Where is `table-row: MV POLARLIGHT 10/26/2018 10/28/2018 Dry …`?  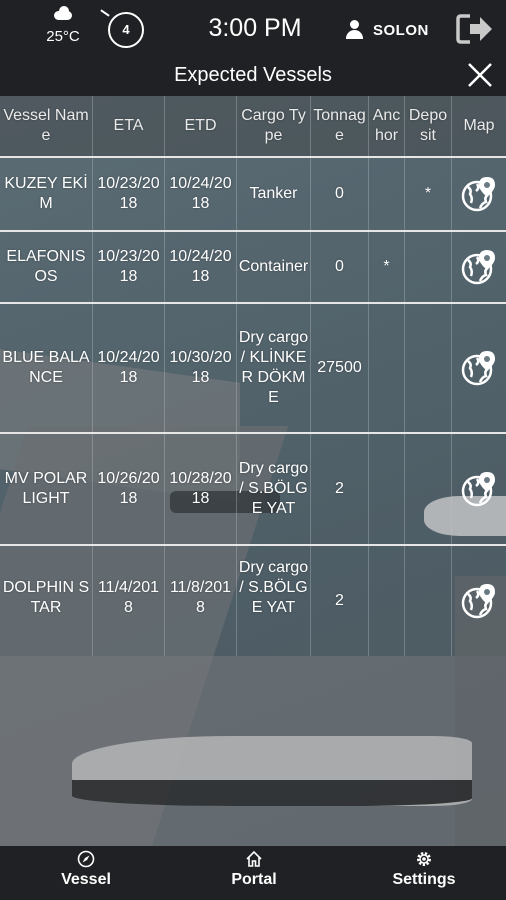
table-row: MV POLARLIGHT 10/26/2018 10/28/2018 Dry … is located at coordinates (253, 490).